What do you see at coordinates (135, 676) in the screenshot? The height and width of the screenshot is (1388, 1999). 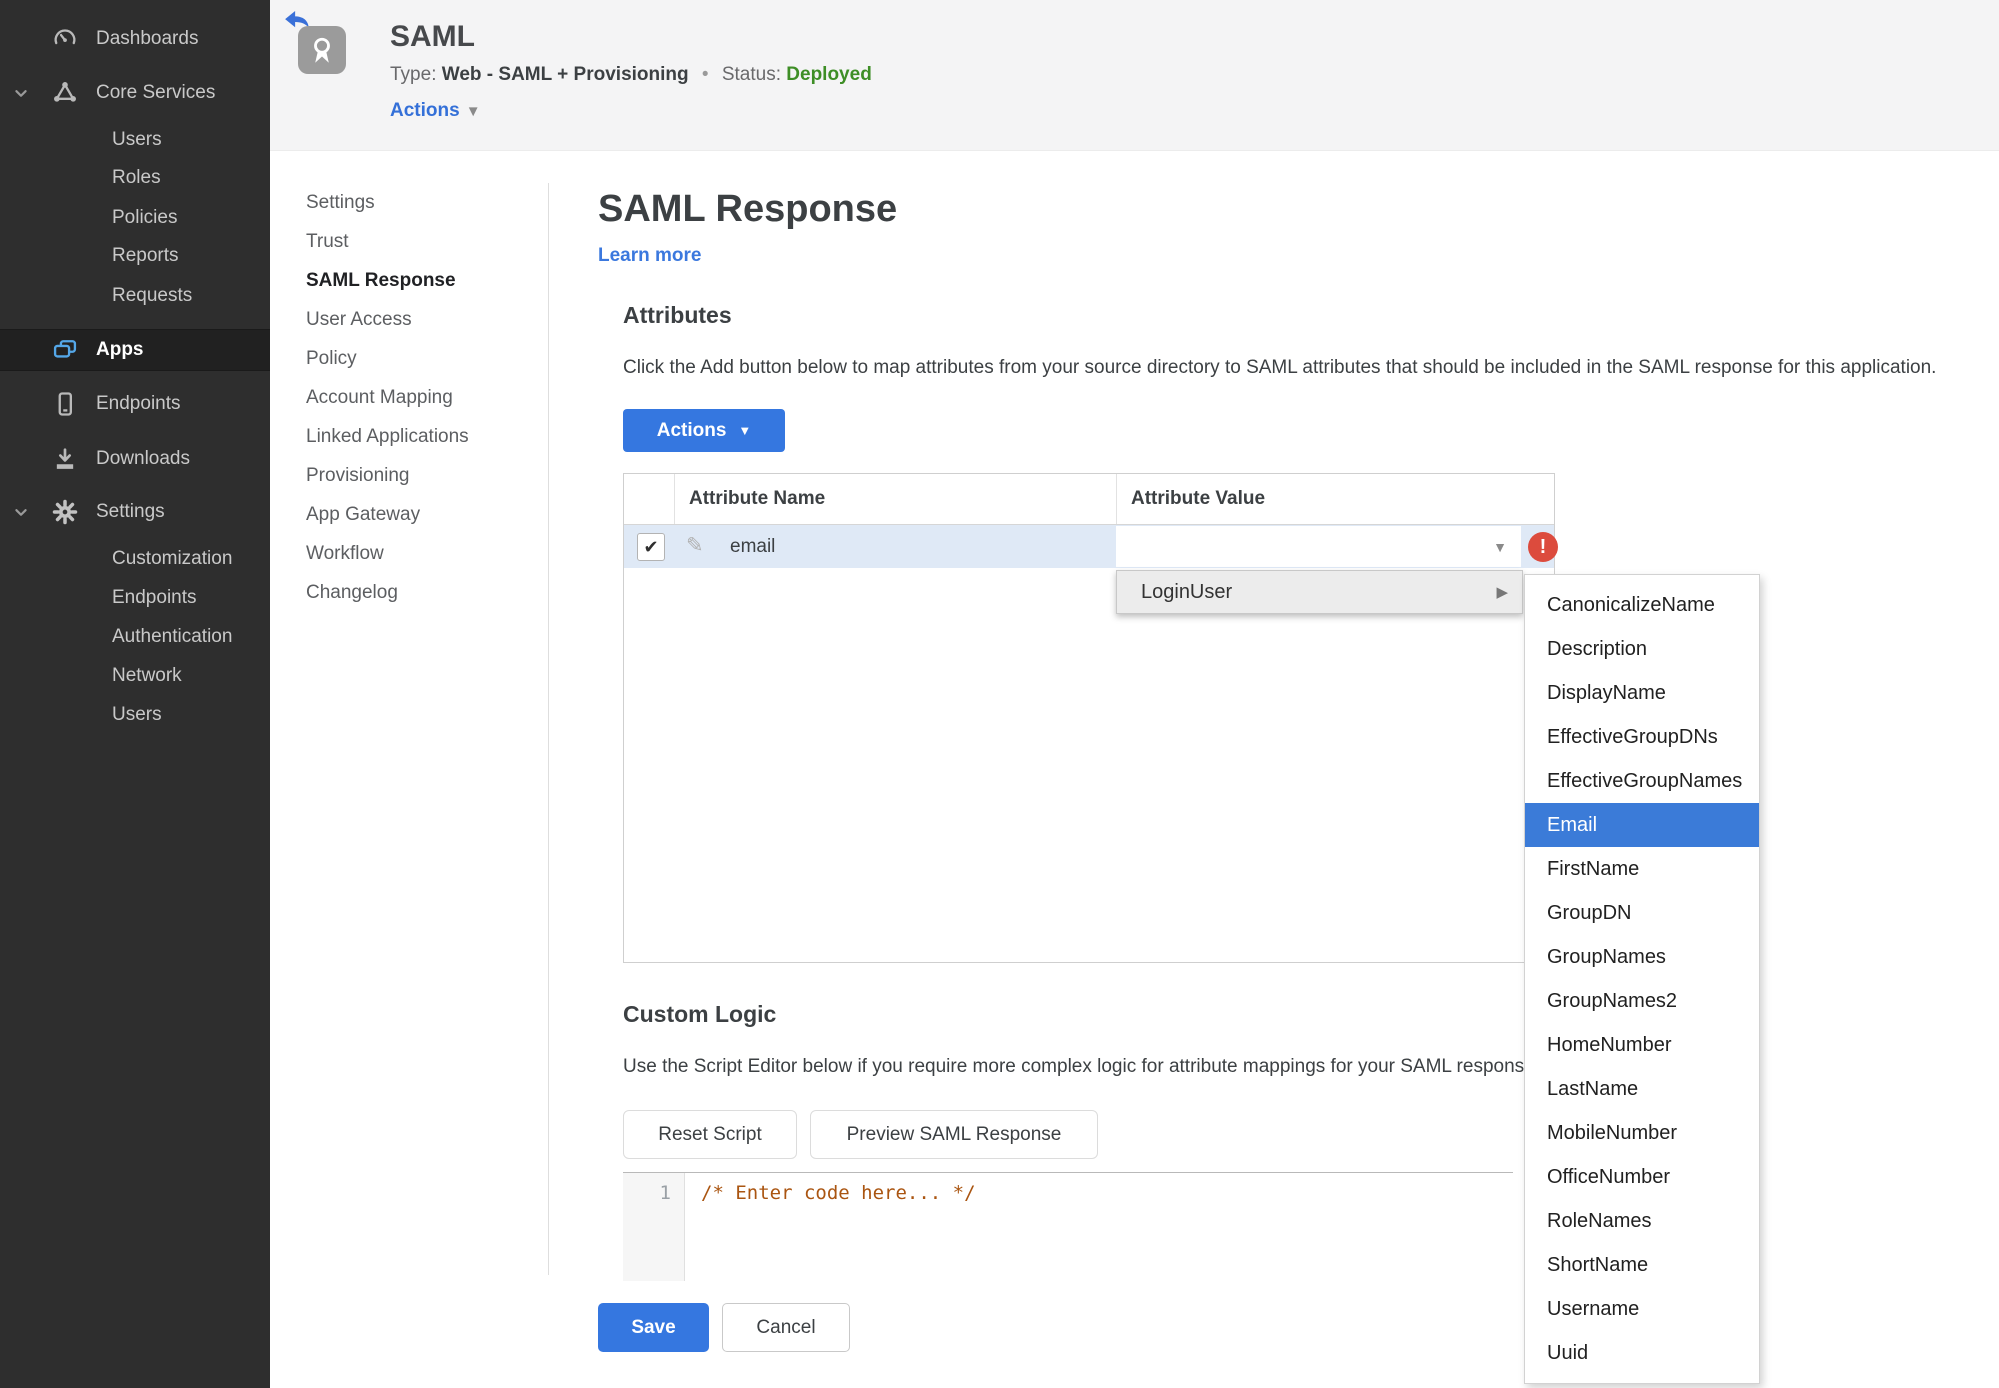 I see `sidebar-item-network: Network` at bounding box center [135, 676].